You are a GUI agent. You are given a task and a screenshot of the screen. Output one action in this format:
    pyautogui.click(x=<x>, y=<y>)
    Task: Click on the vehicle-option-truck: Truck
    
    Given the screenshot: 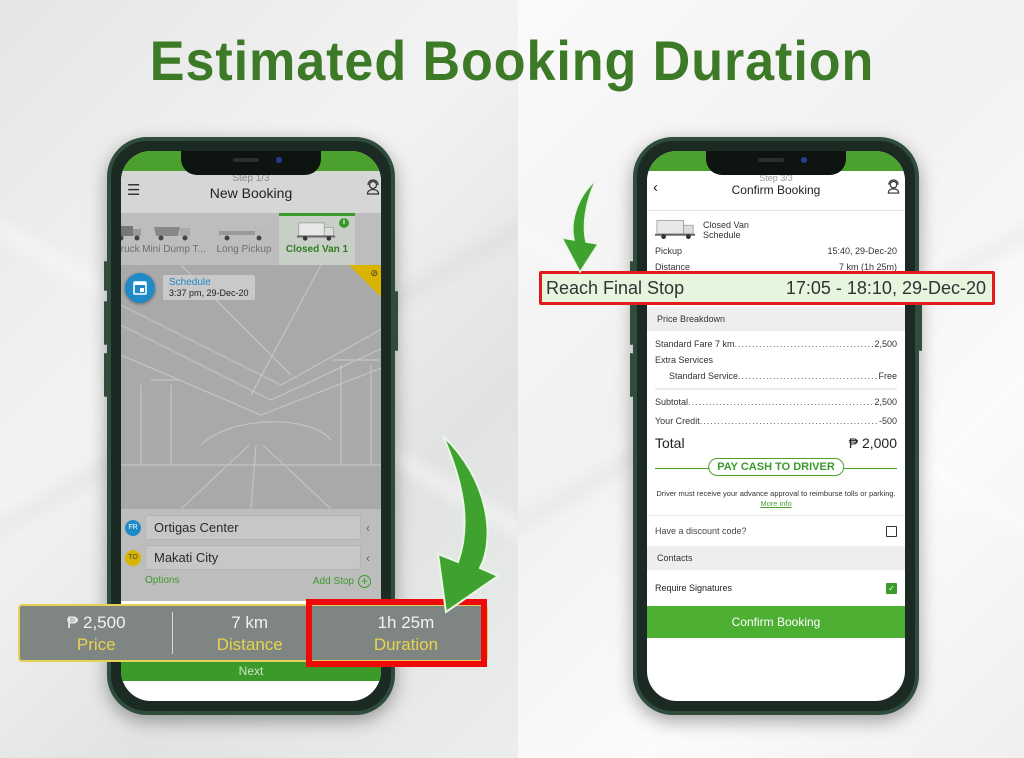 What is the action you would take?
    pyautogui.click(x=131, y=239)
    